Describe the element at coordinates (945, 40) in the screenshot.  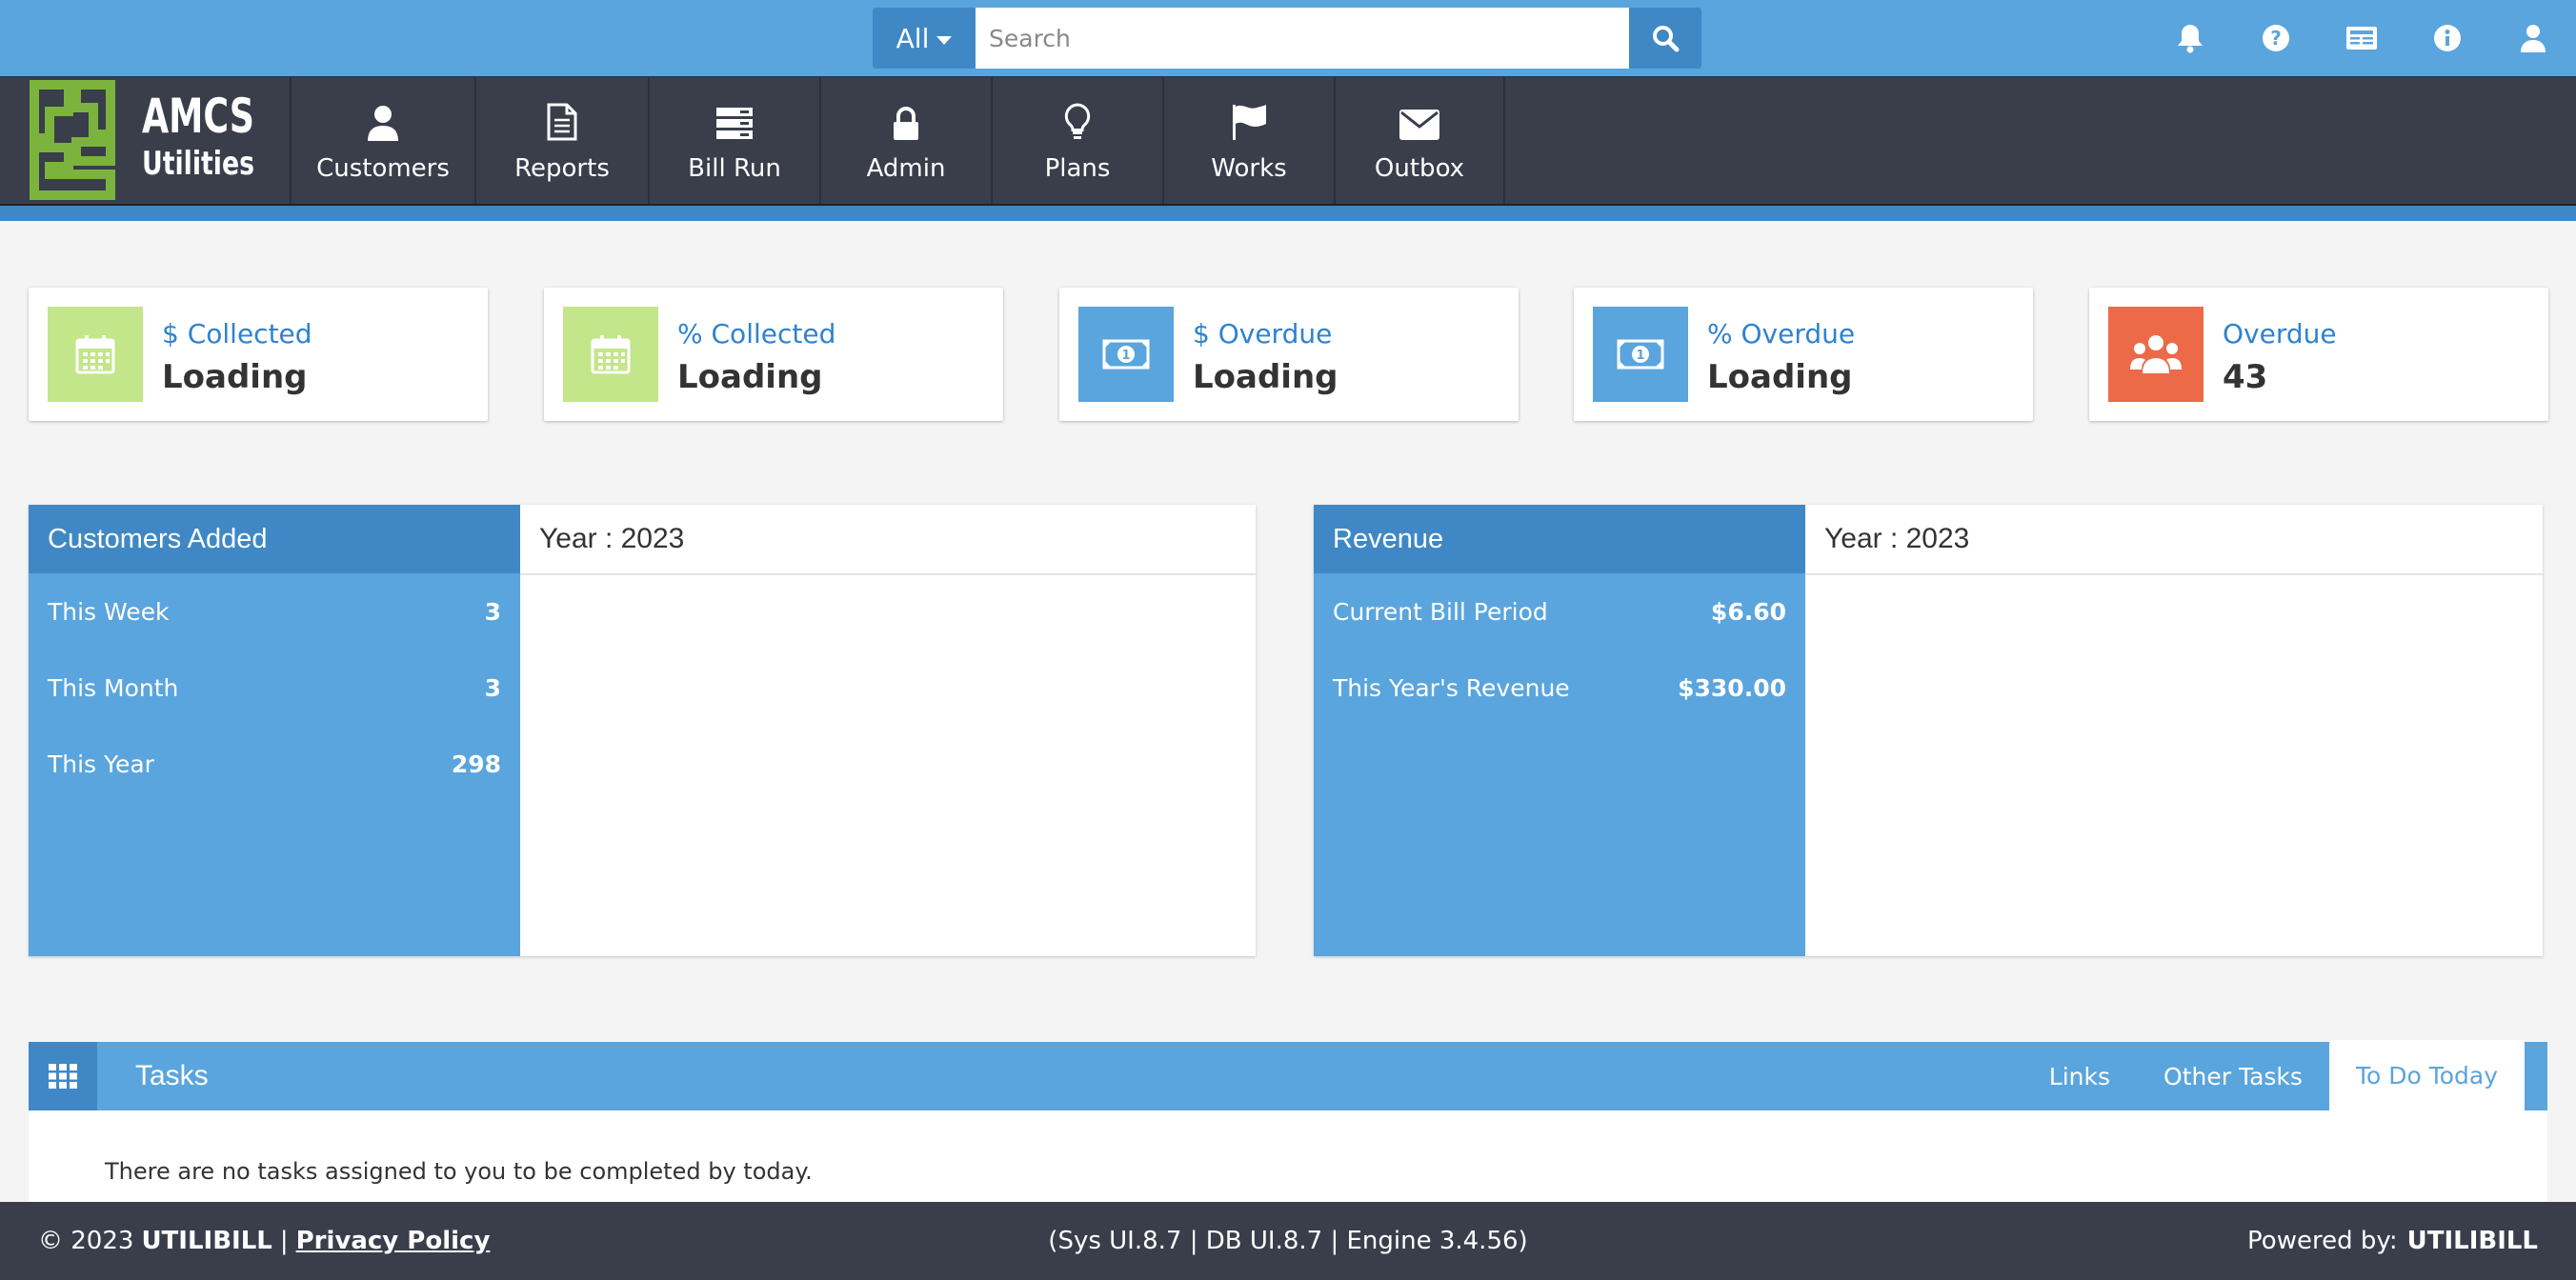
I see `caret-down-icon` at that location.